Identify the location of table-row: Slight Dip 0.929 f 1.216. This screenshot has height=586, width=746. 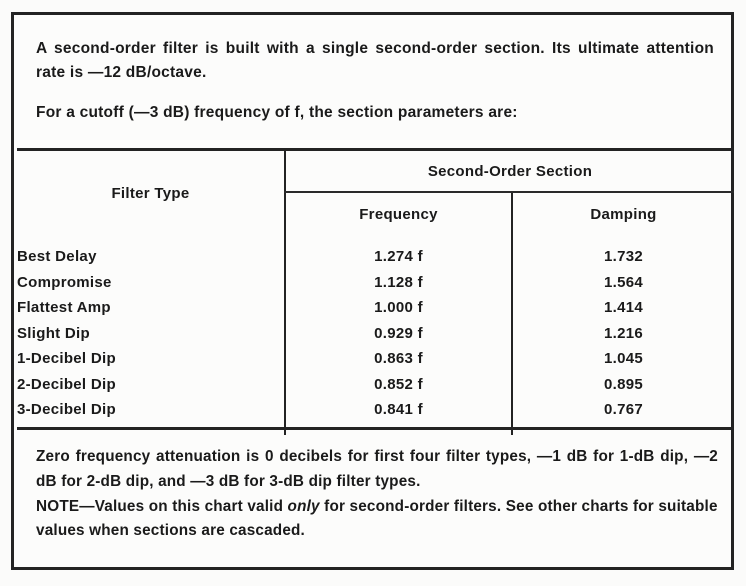
(375, 333).